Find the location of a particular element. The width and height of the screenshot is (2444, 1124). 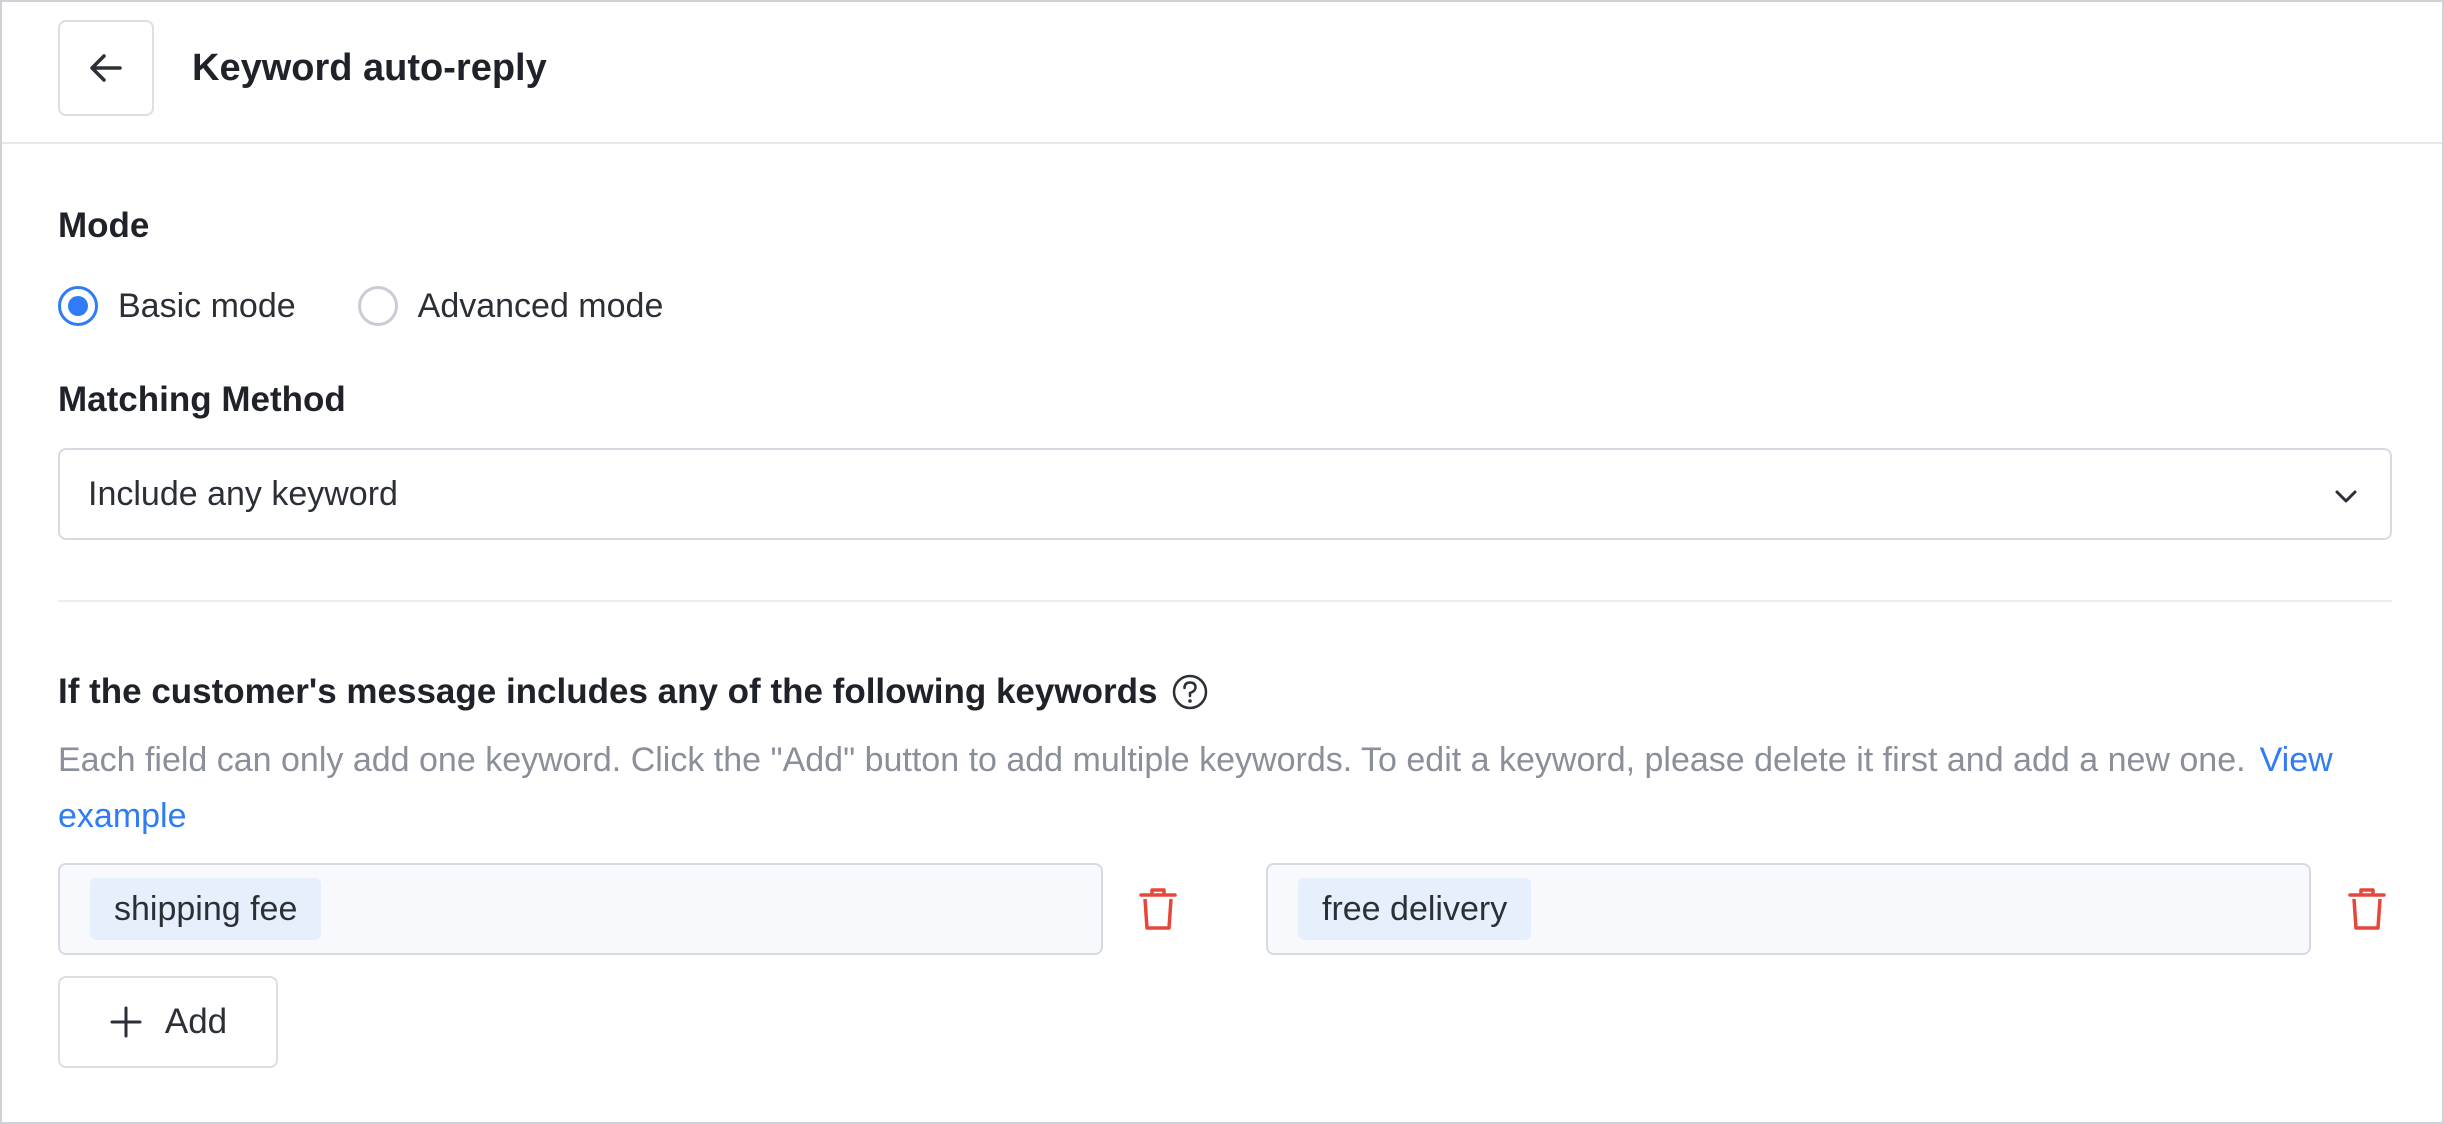

back-button is located at coordinates (106, 68).